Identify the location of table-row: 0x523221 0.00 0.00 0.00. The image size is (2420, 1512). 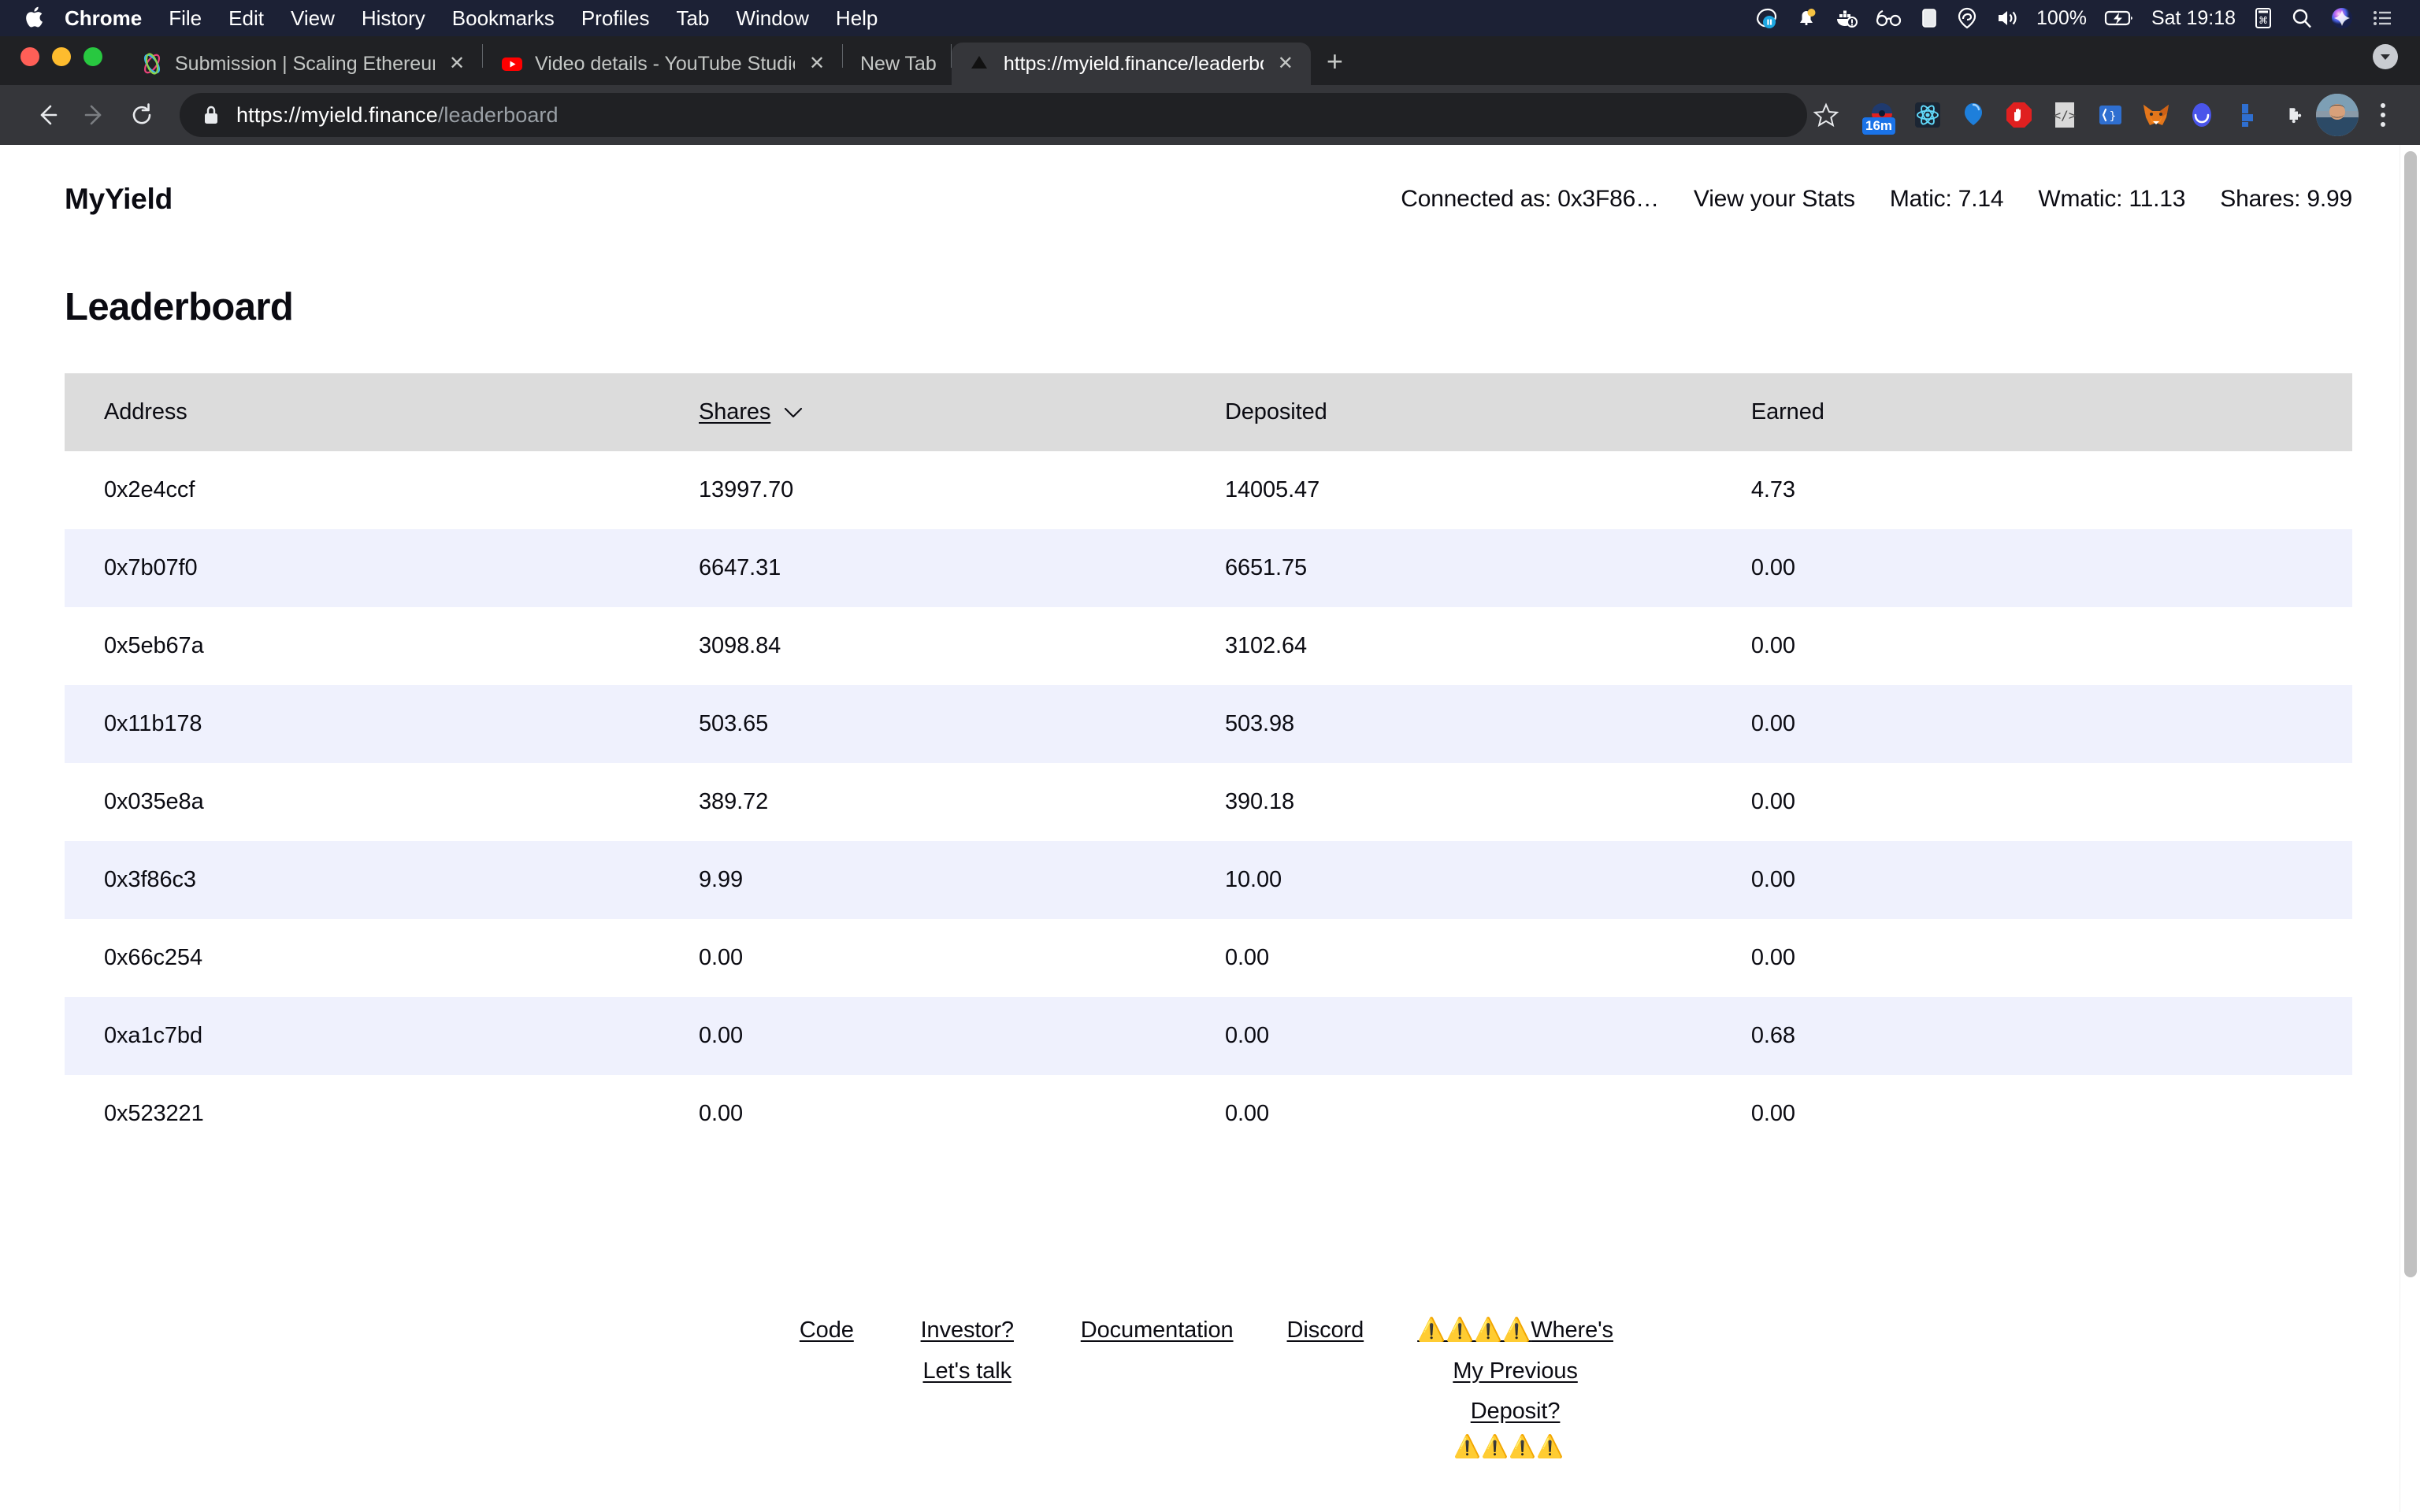
(1208, 1114).